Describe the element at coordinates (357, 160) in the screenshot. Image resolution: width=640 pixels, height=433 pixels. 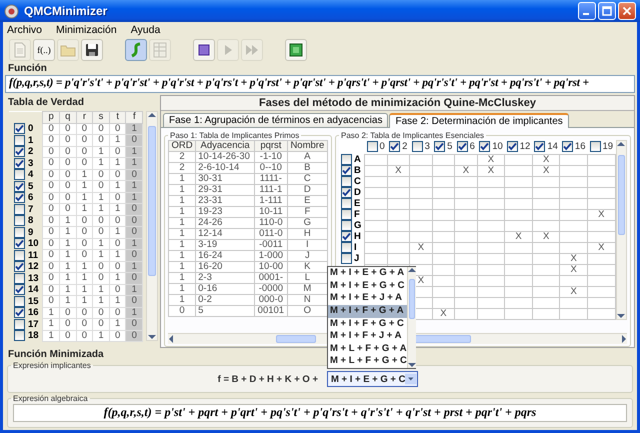
I see `row-label: A` at that location.